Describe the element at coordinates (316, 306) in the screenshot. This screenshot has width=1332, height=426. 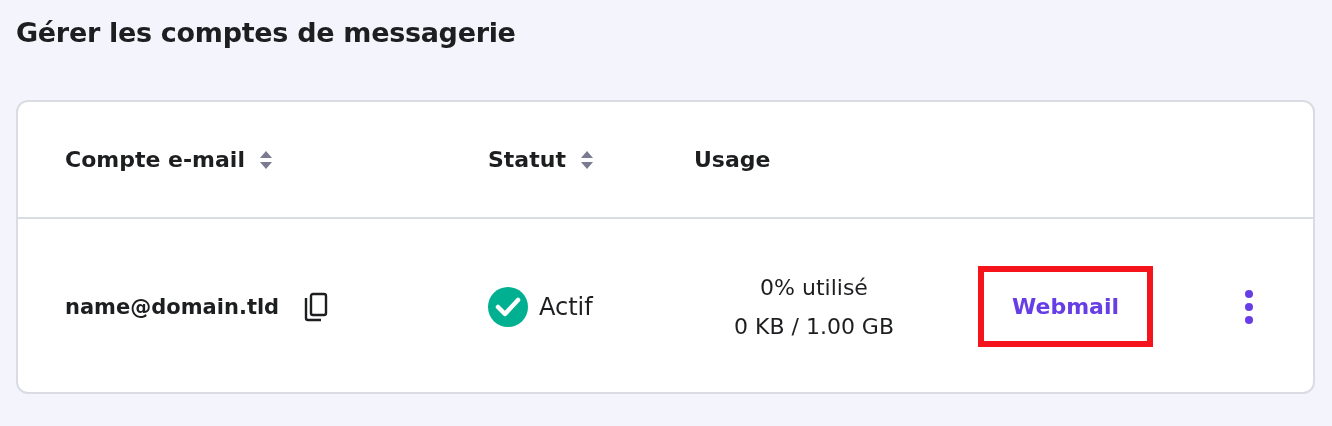
I see `copy-icon` at that location.